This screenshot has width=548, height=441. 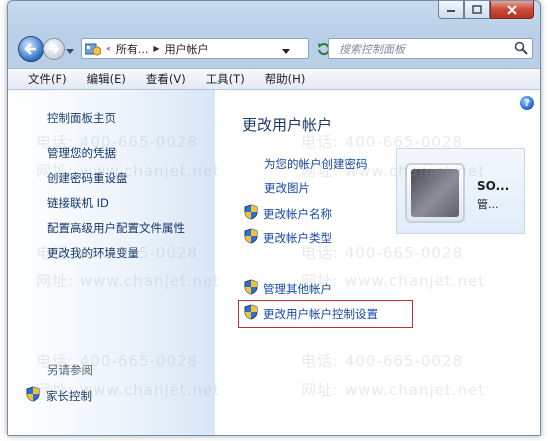 What do you see at coordinates (430, 48) in the screenshot?
I see `search-box: 搜索控制面板` at bounding box center [430, 48].